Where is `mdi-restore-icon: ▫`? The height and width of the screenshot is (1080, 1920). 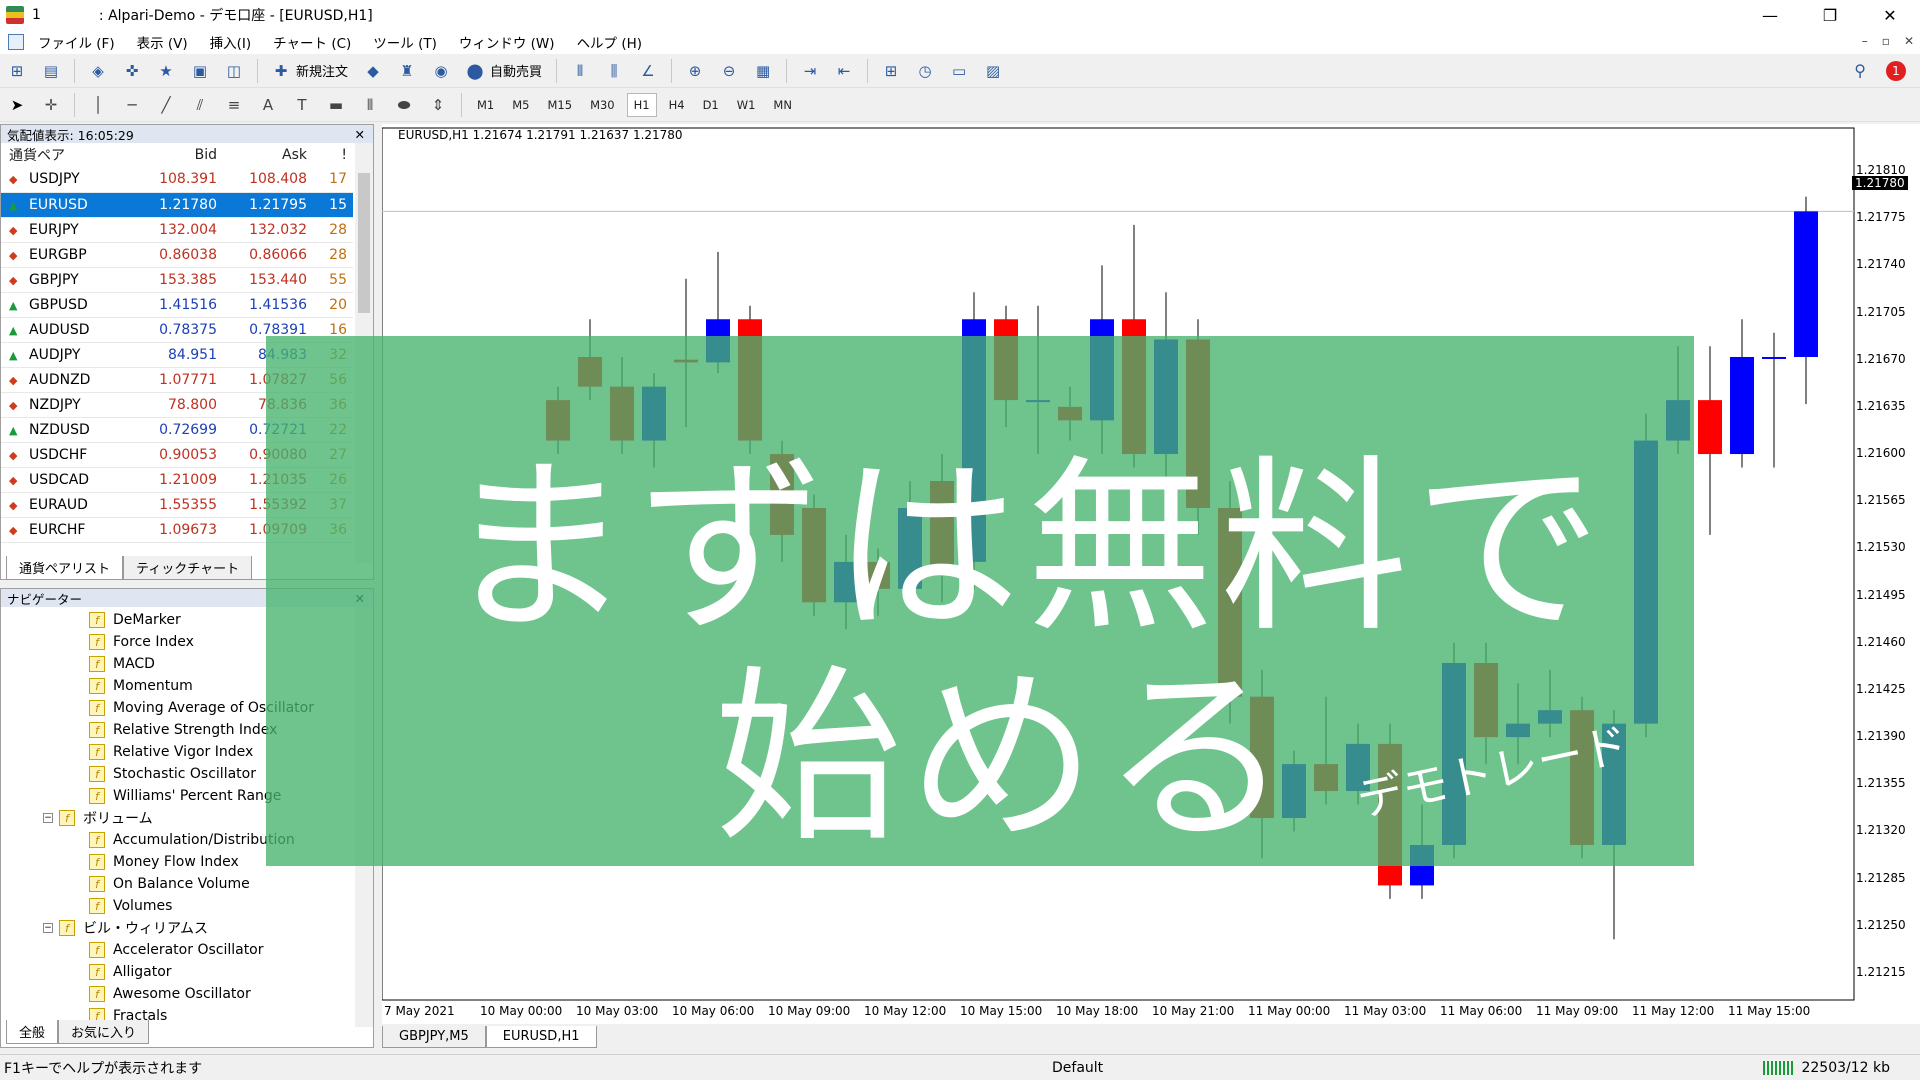 mdi-restore-icon: ▫ is located at coordinates (1886, 41).